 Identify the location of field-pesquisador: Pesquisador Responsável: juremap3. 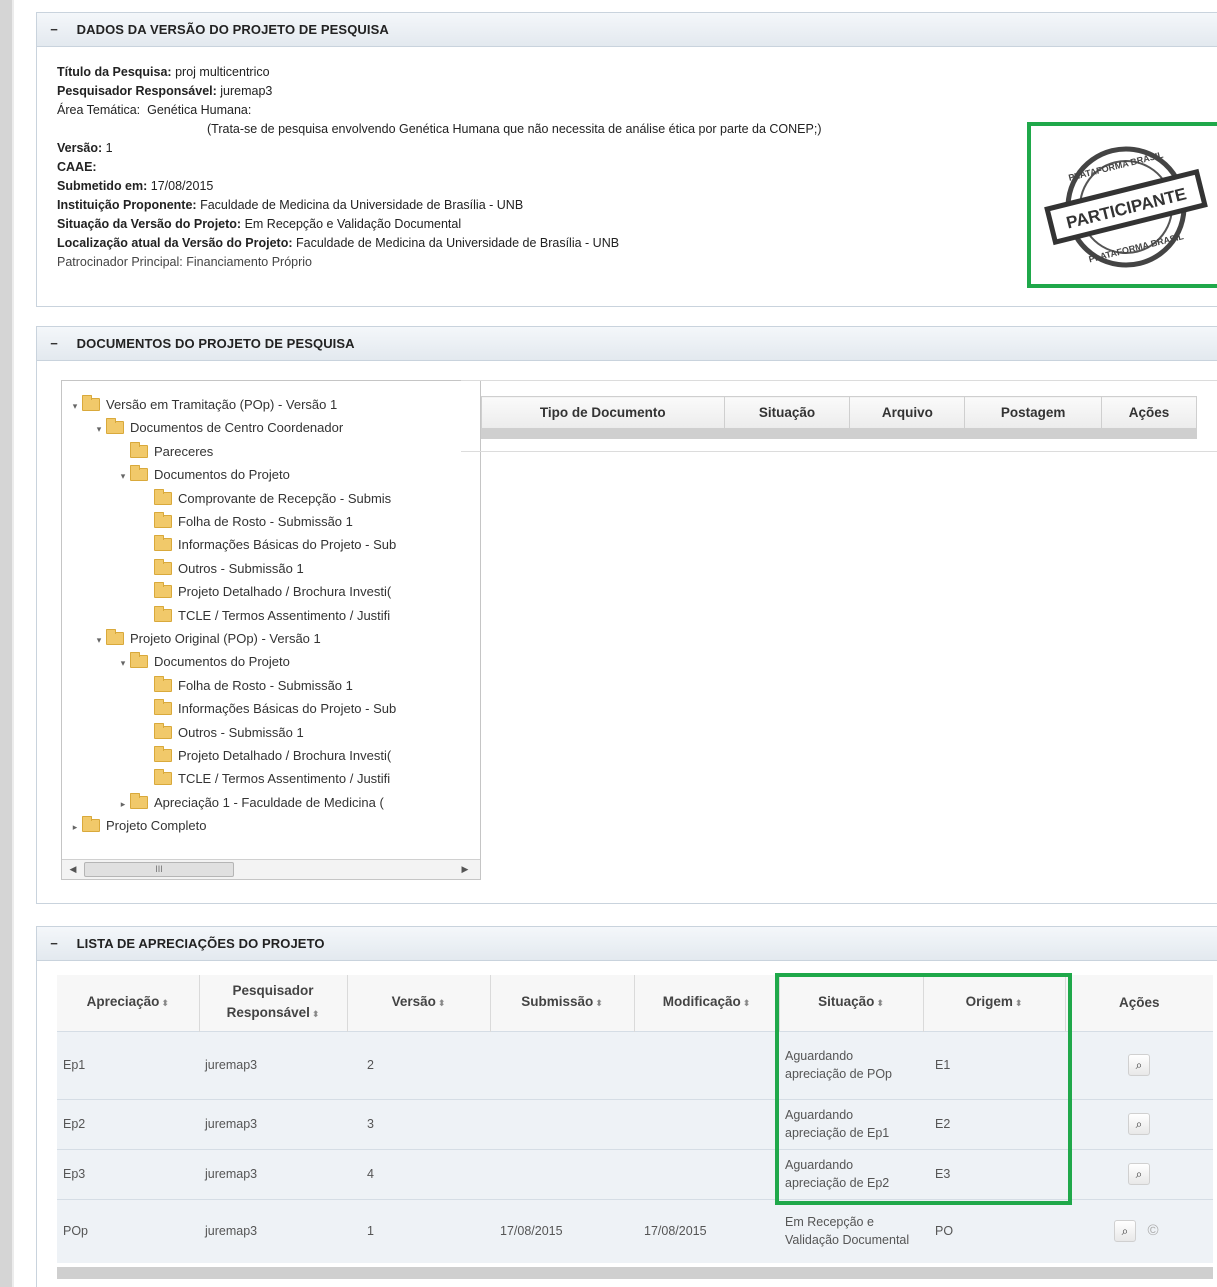
(439, 91).